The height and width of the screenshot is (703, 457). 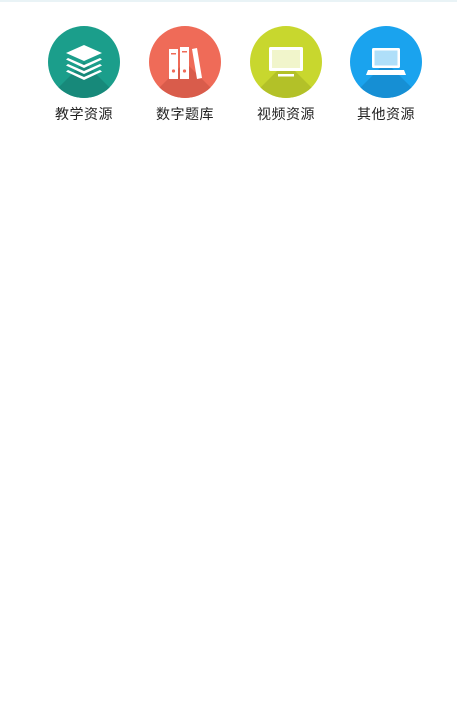 I want to click on teaching-resources-button: 教学资源, so click(x=84, y=78).